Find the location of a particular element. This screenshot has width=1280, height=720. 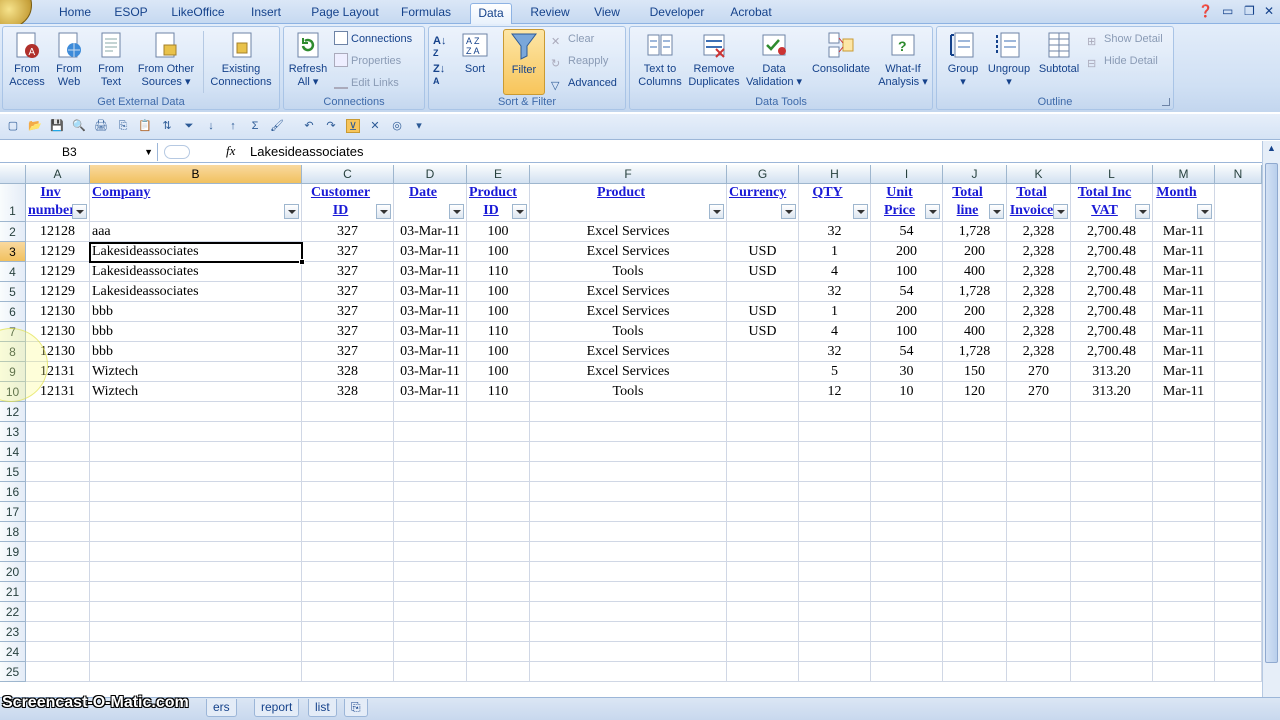

row-header: 22 is located at coordinates (13, 612).